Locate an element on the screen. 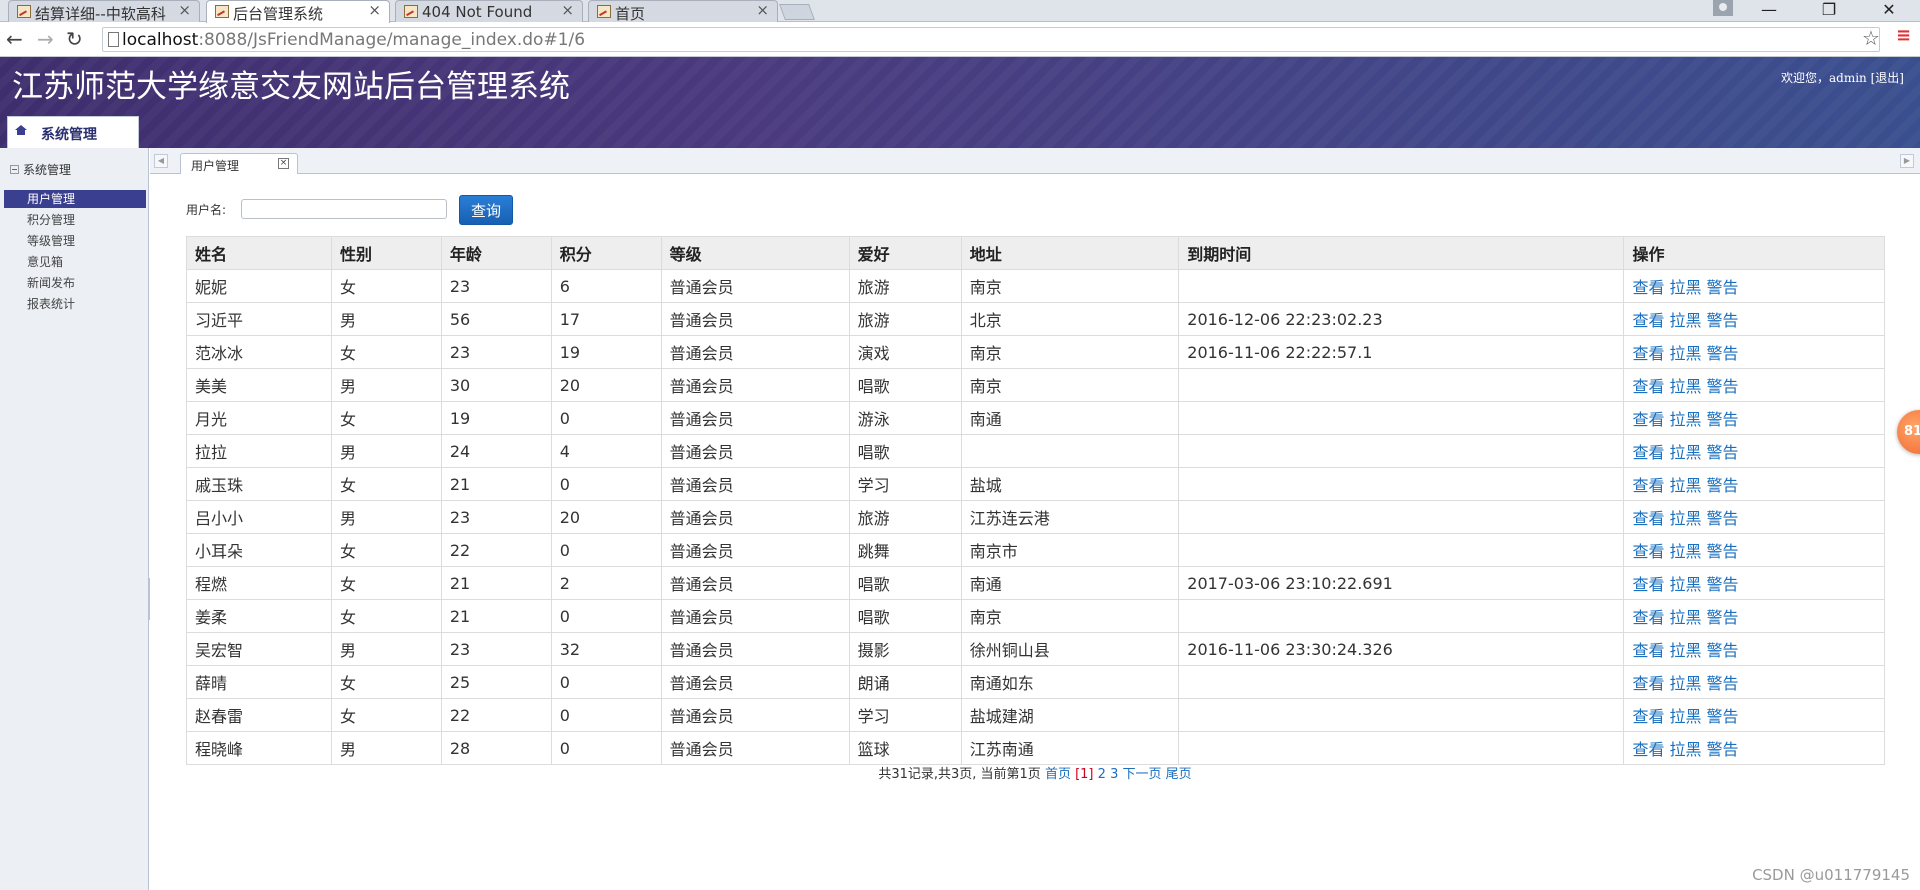 This screenshot has width=1920, height=890. sidebar-item-reports: 报表统计 is located at coordinates (75, 304).